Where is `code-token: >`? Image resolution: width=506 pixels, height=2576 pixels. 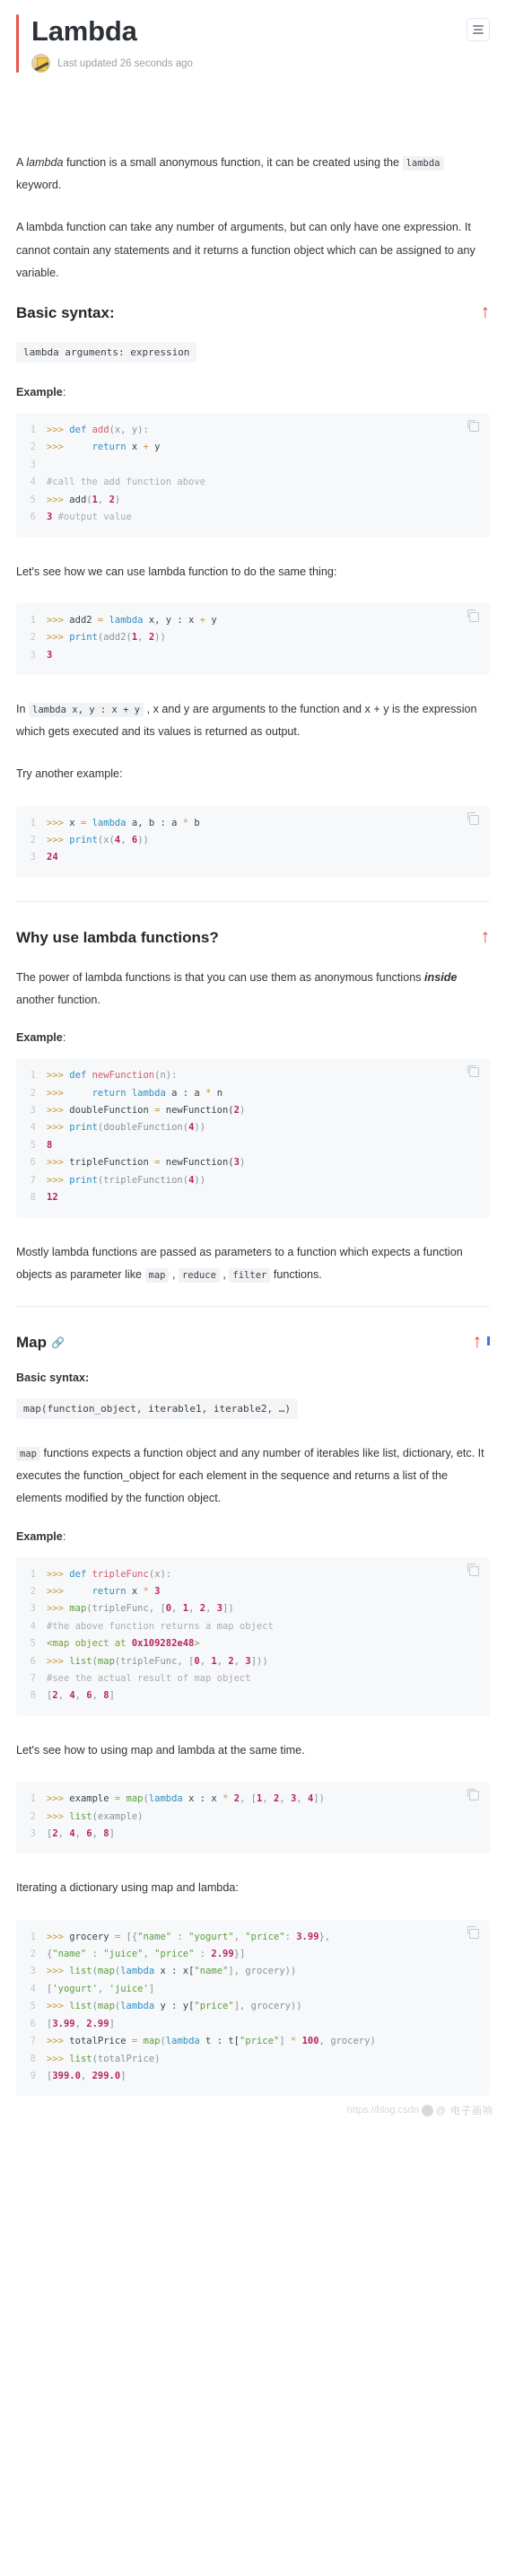 code-token: > is located at coordinates (197, 1644).